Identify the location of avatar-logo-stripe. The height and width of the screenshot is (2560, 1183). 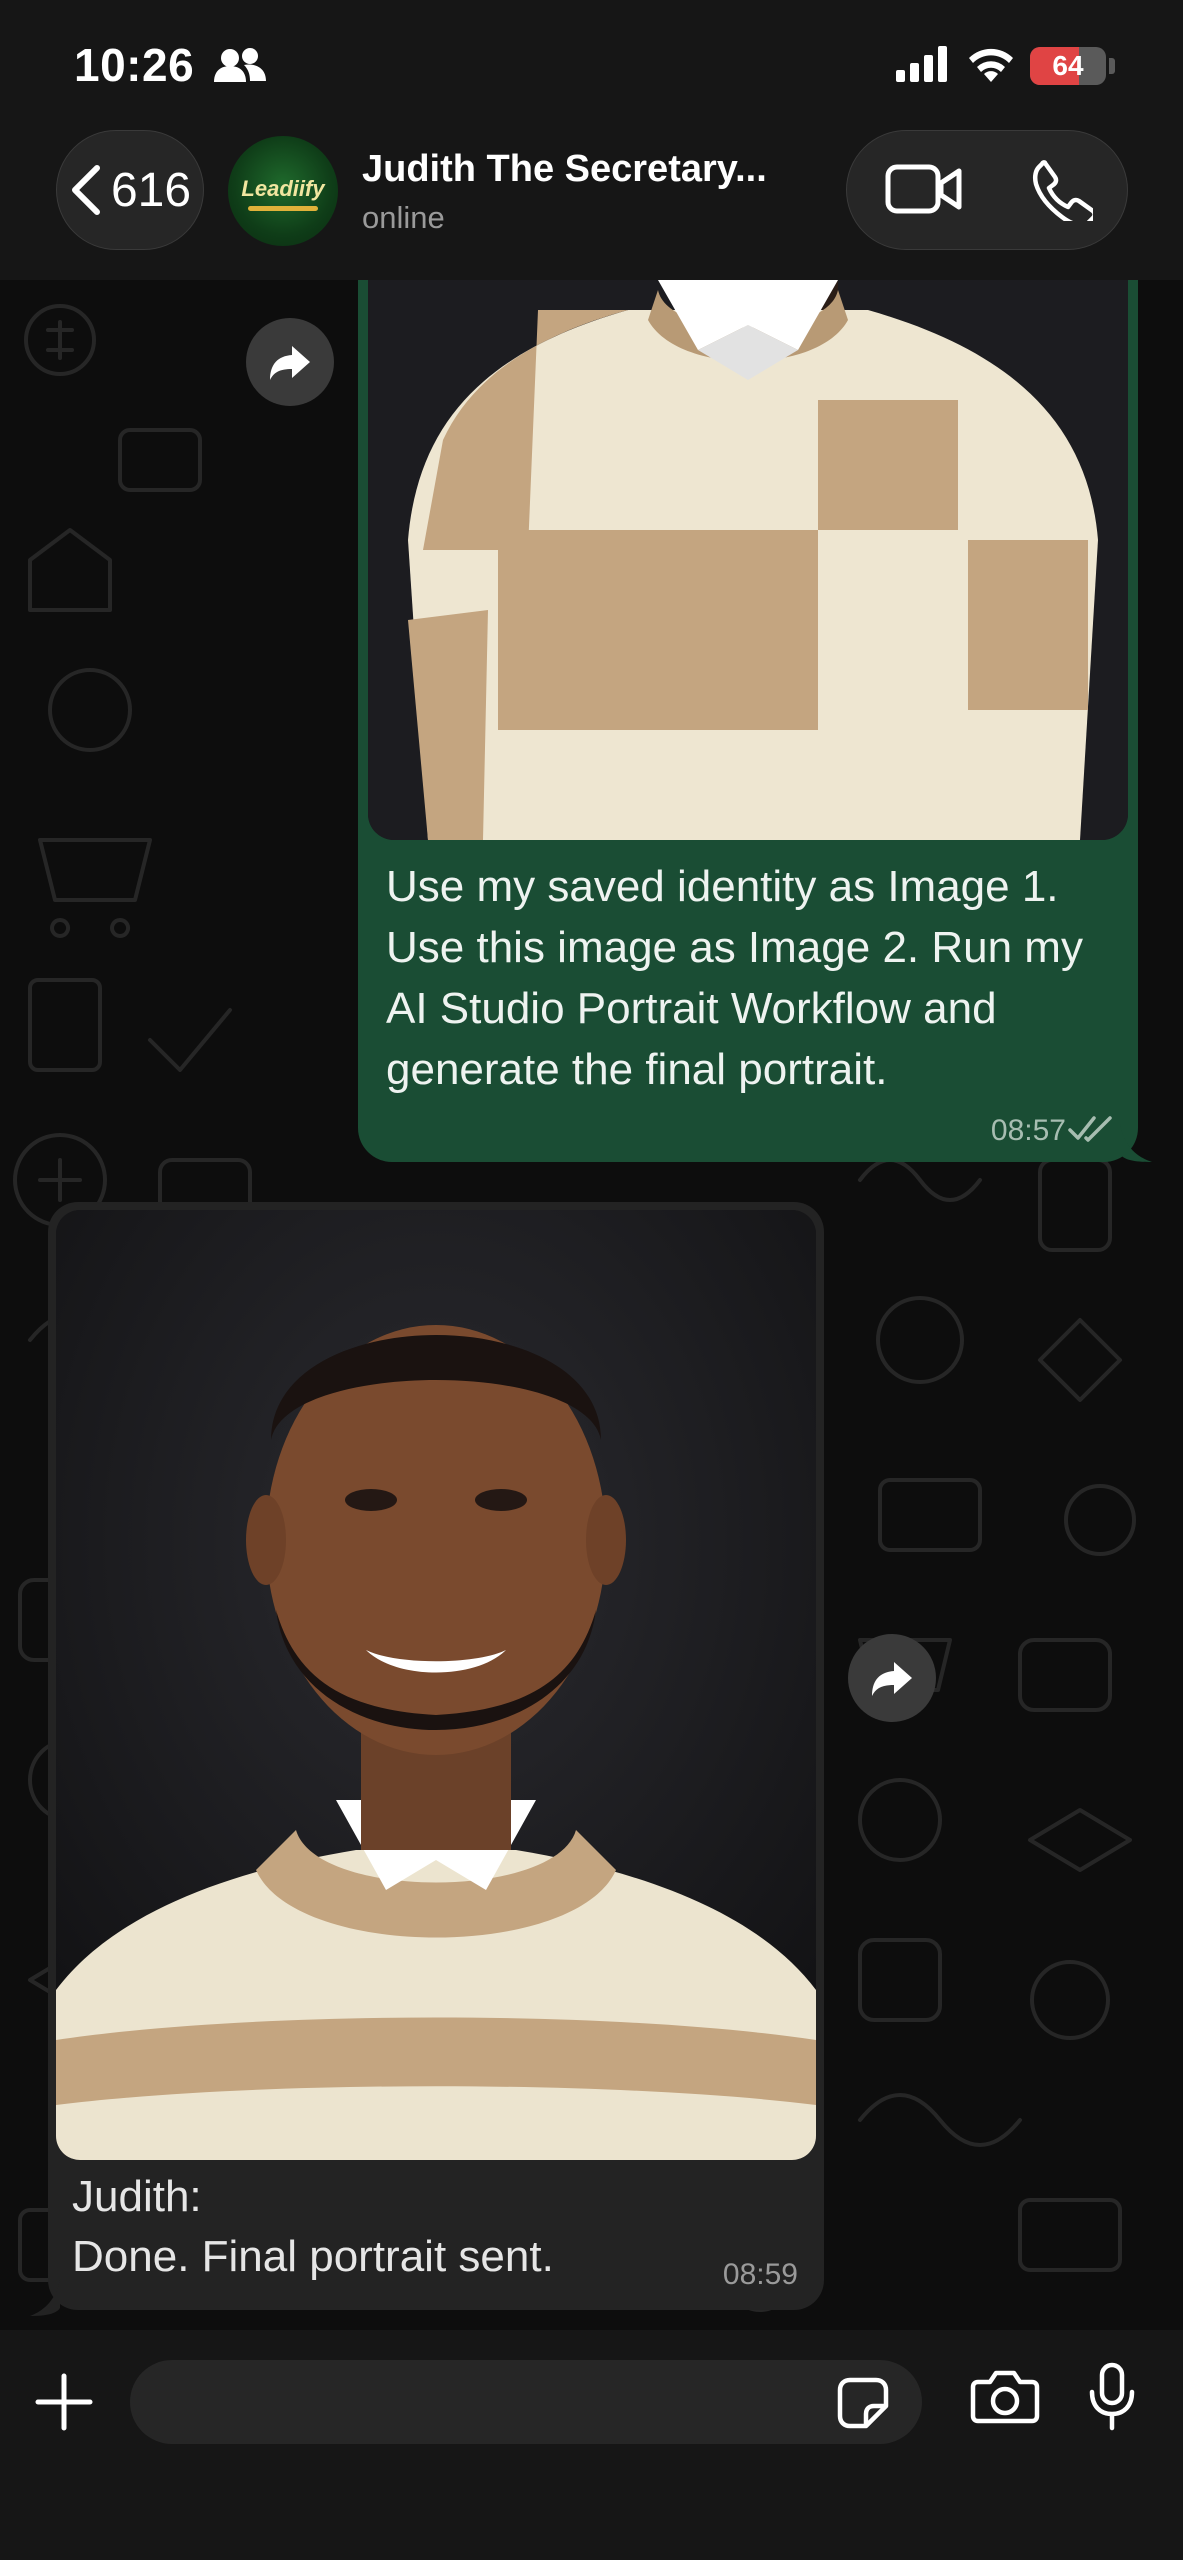
(283, 208).